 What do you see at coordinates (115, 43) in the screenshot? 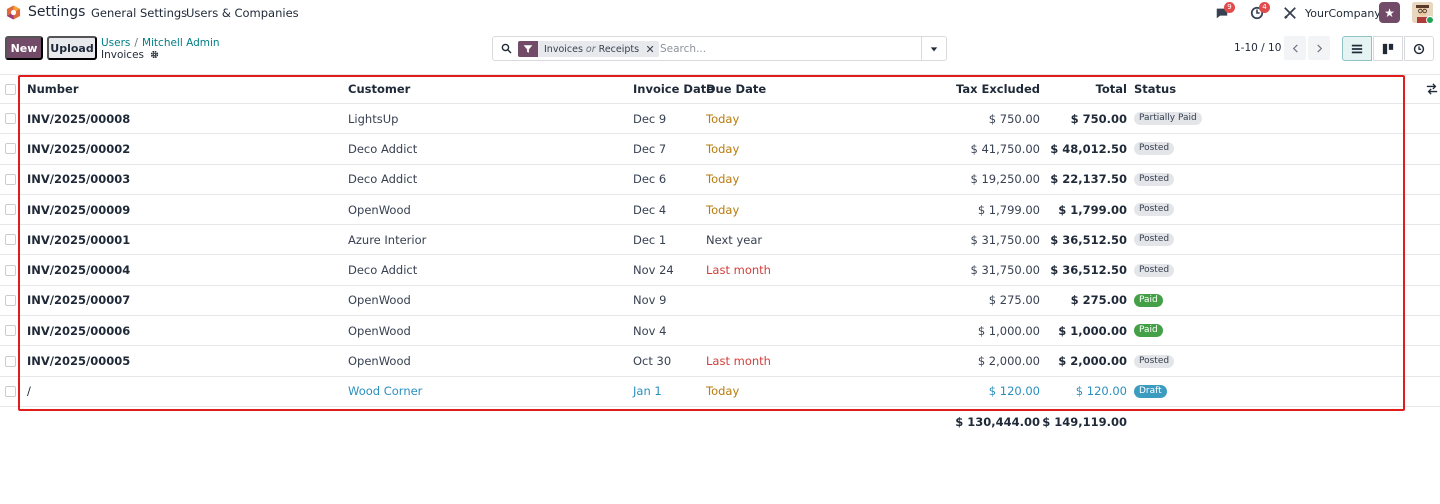
I see `breadcrumb-users: Users` at bounding box center [115, 43].